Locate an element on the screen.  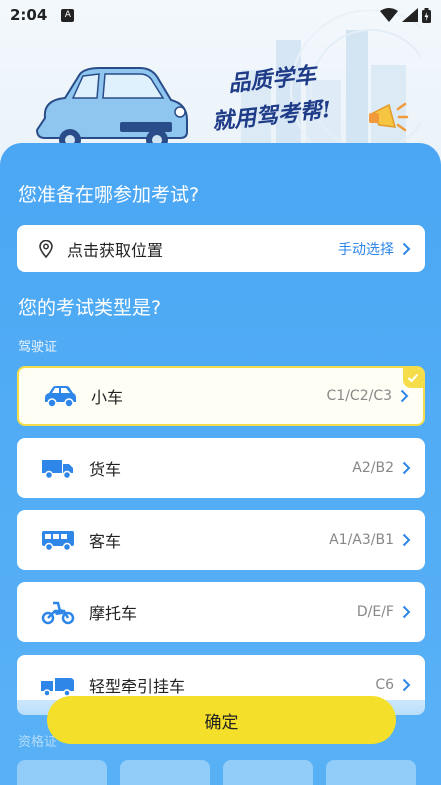
get-location-text: 点击获取位置 is located at coordinates (115, 249).